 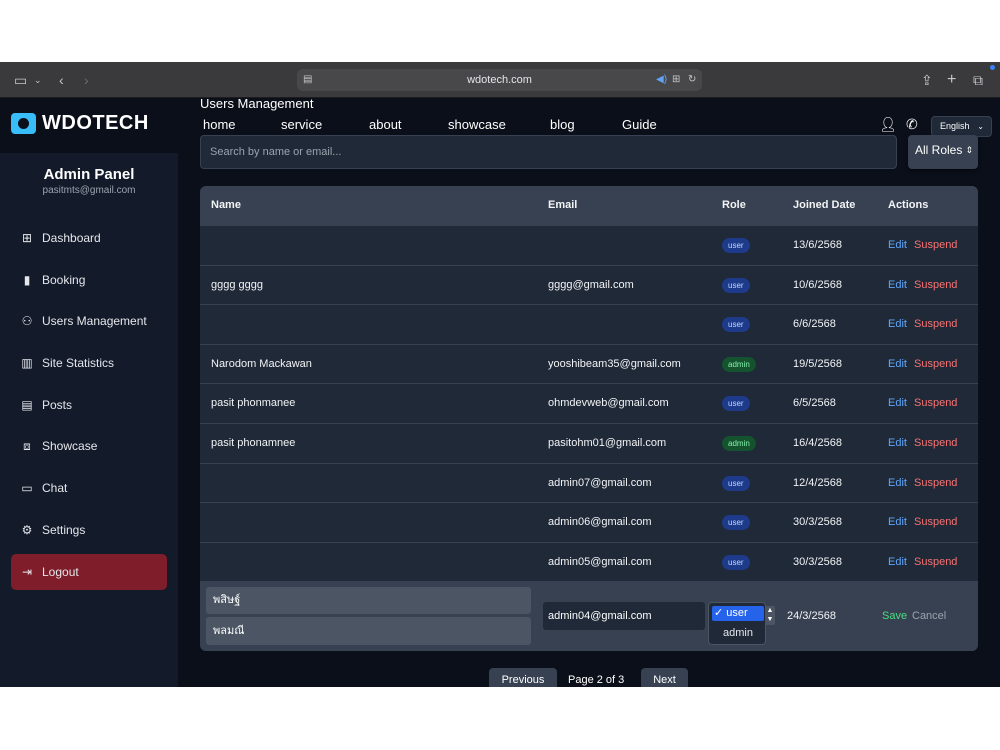 I want to click on grid-icon: ⊞, so click(x=27, y=238).